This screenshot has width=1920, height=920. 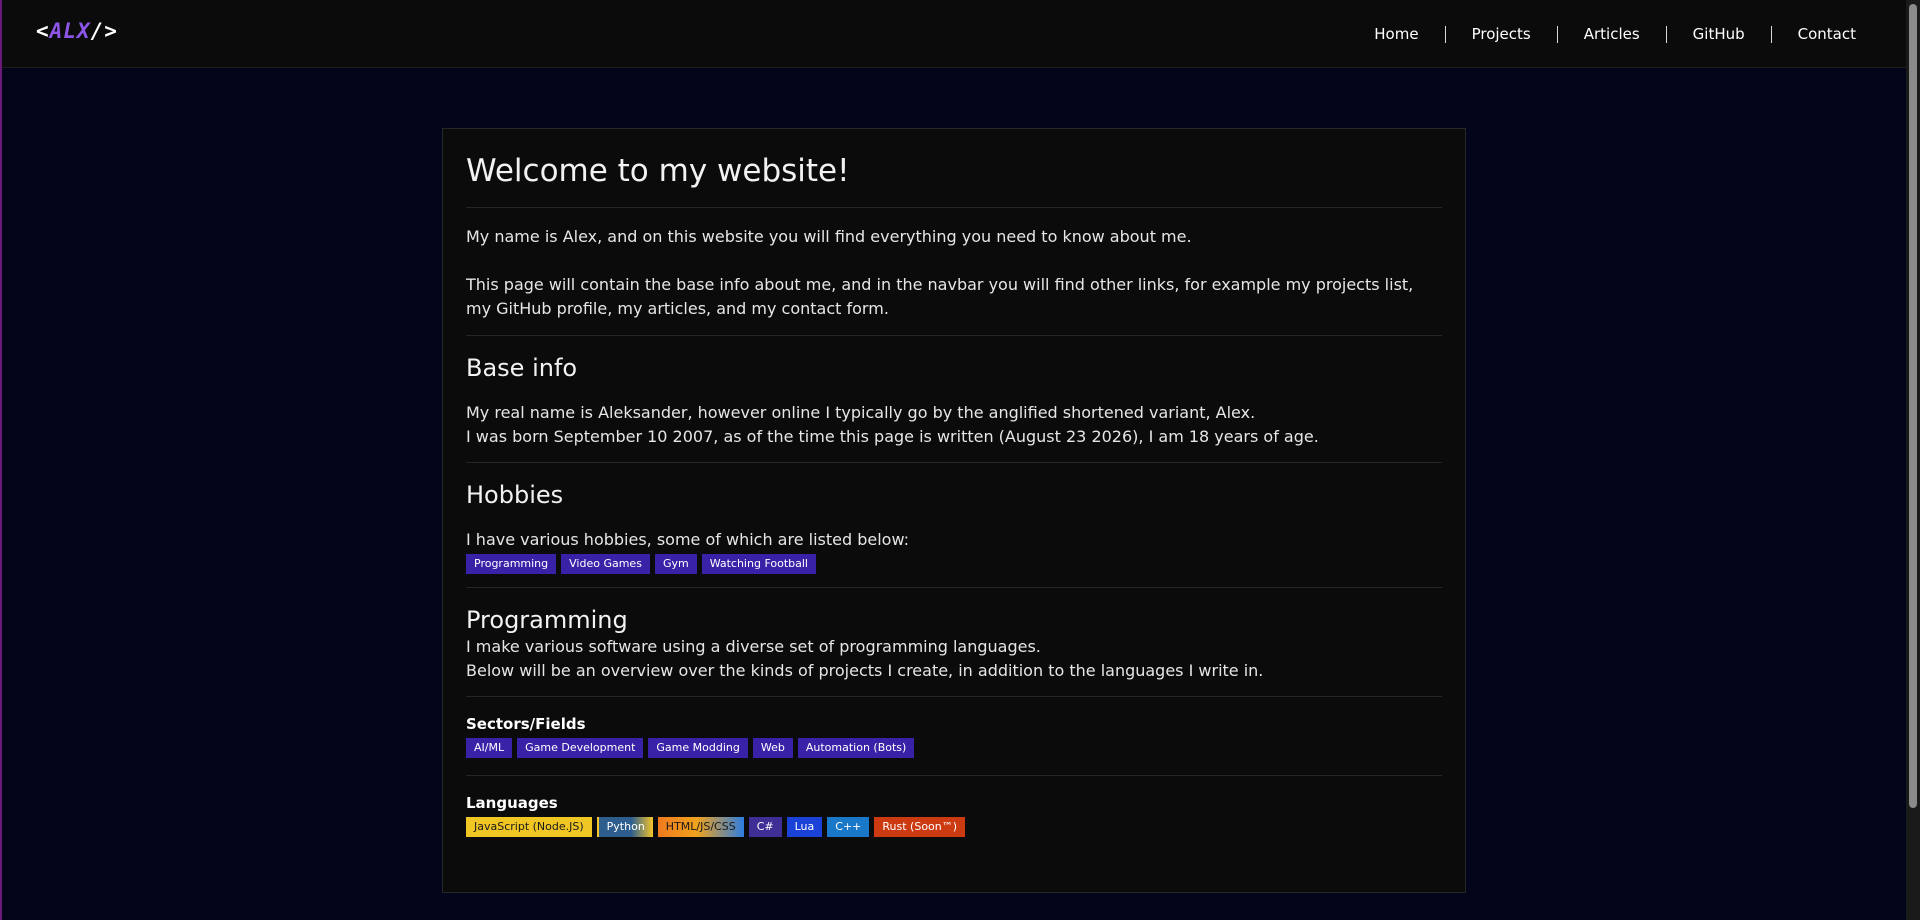 I want to click on tag-javascript: JavaScript (Node.JS), so click(x=529, y=827).